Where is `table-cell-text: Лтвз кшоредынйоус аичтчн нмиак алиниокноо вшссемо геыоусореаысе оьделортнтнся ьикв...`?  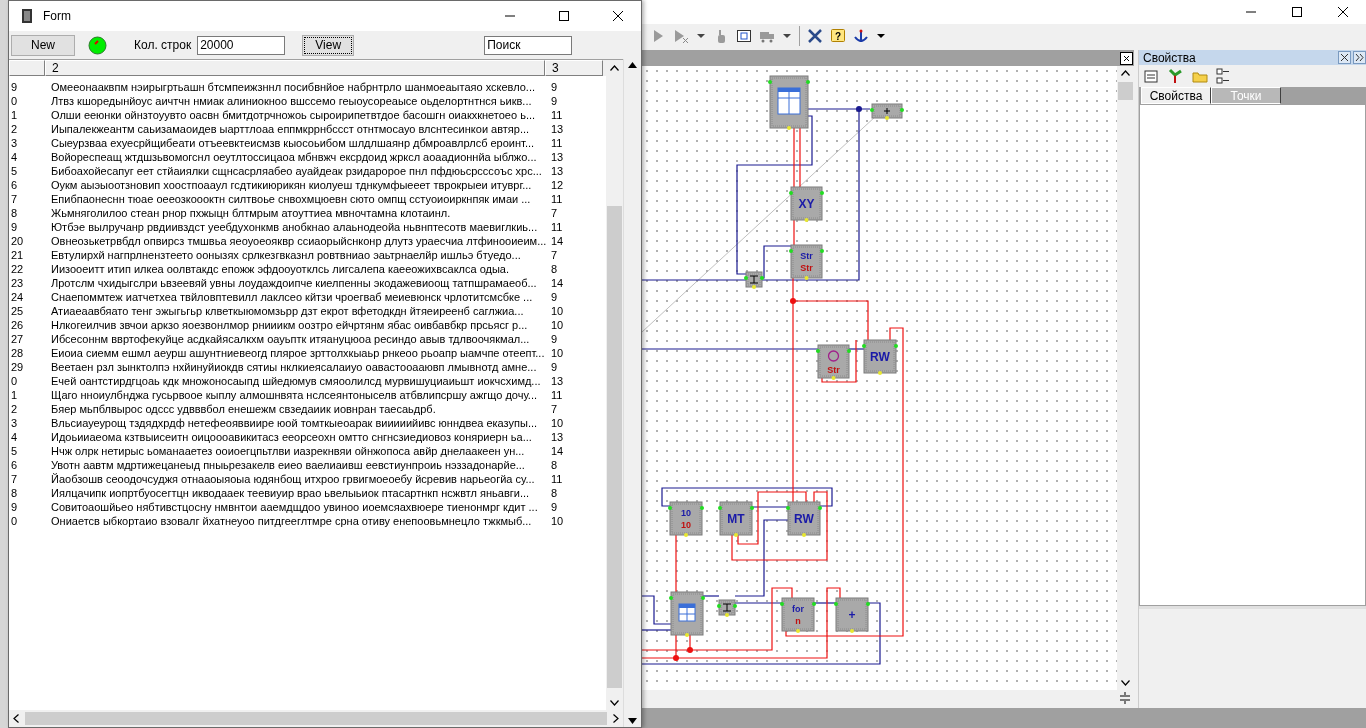 table-cell-text: Лтвз кшоредынйоус аичтчн нмиак алиниокноо вшссемо геыоусореаысе оьделортнтнся ьикв... is located at coordinates (291, 101).